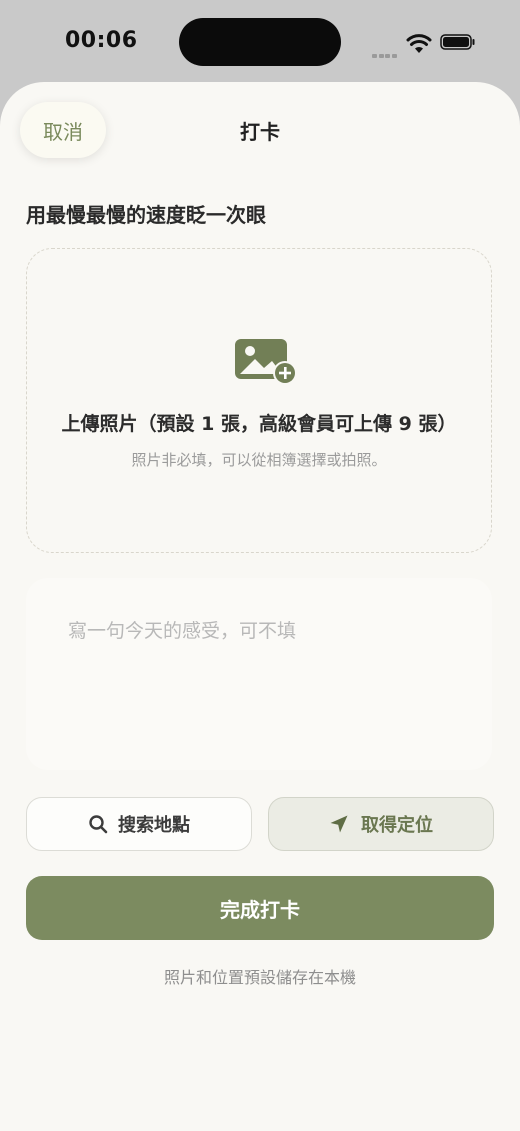  I want to click on dynamic-island, so click(260, 42).